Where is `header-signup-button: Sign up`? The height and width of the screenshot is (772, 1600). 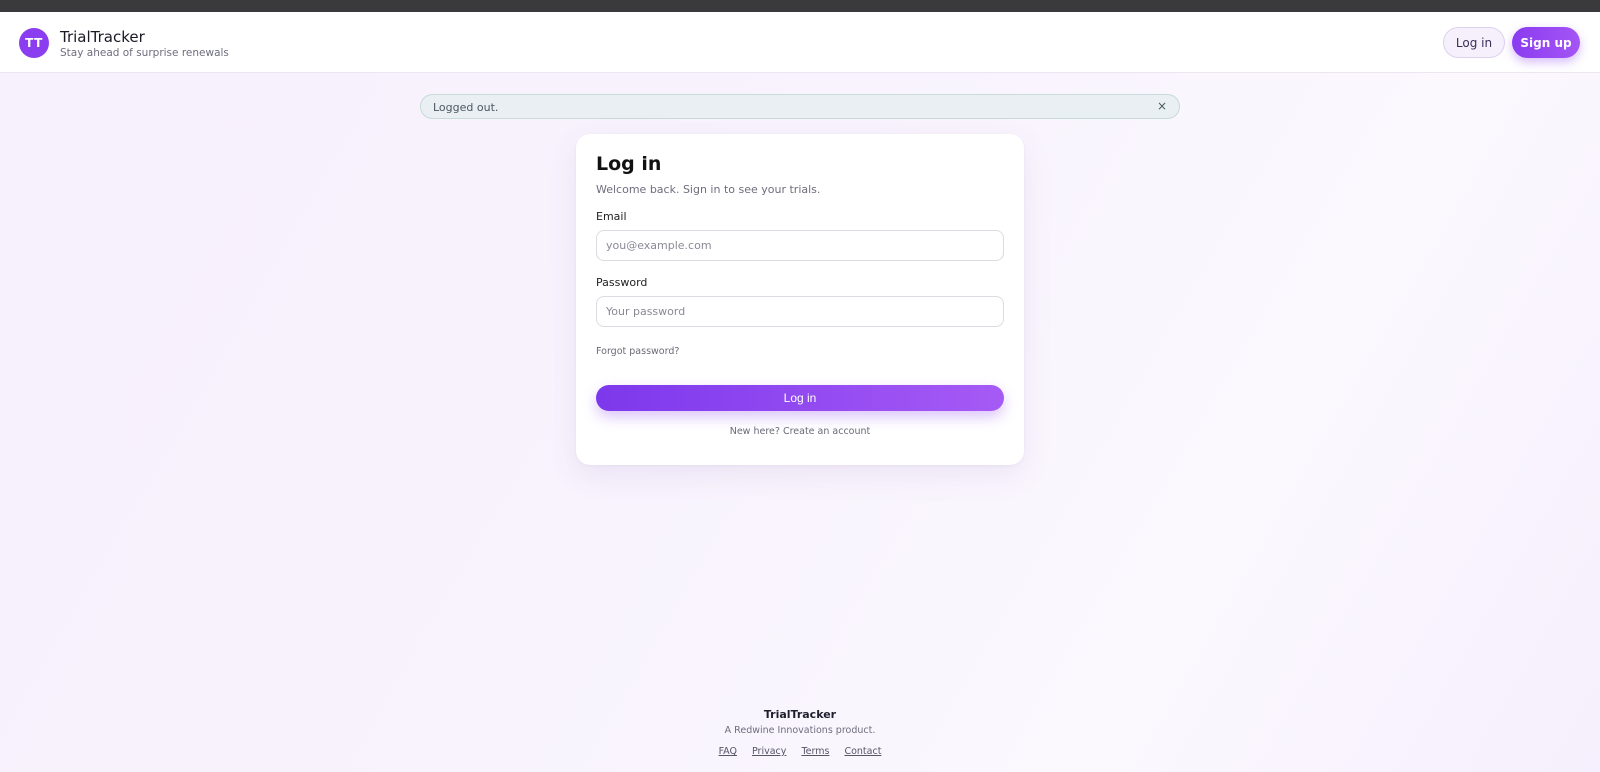 header-signup-button: Sign up is located at coordinates (1546, 42).